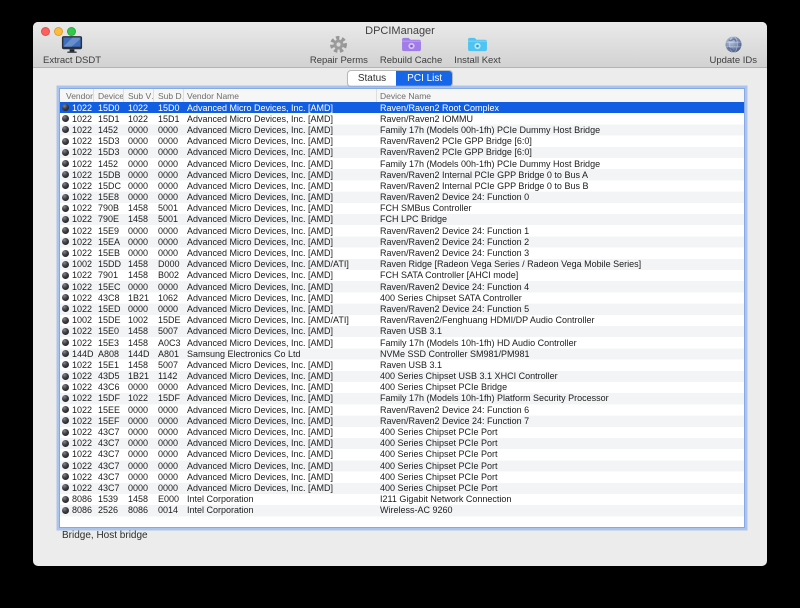 This screenshot has width=800, height=608. What do you see at coordinates (138, 320) in the screenshot?
I see `cell-text: 1002` at bounding box center [138, 320].